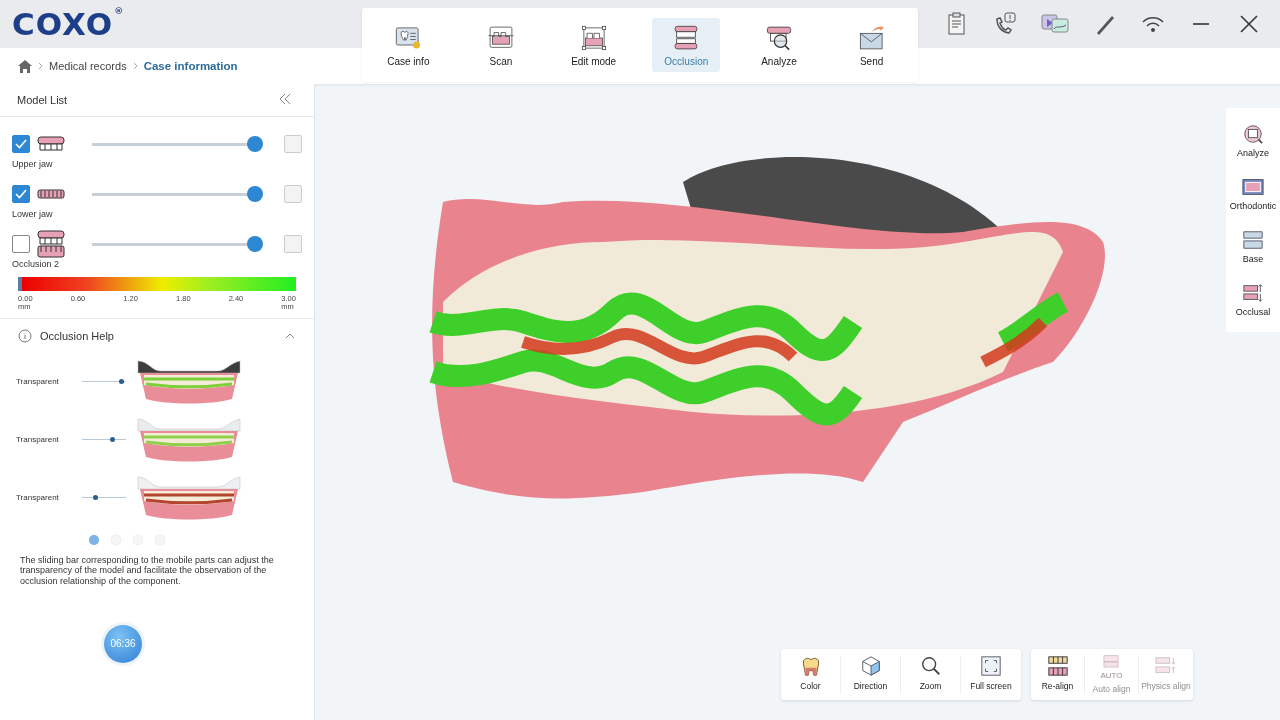  I want to click on breadcrumb-link: Medical records, so click(88, 66).